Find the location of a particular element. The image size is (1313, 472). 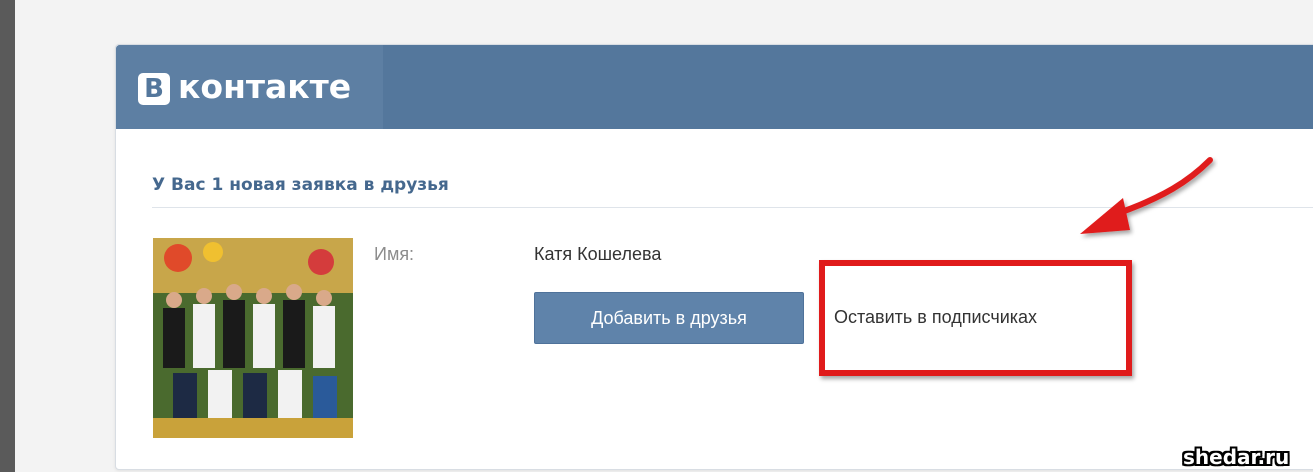

logo-letter-icon: В is located at coordinates (154, 89).